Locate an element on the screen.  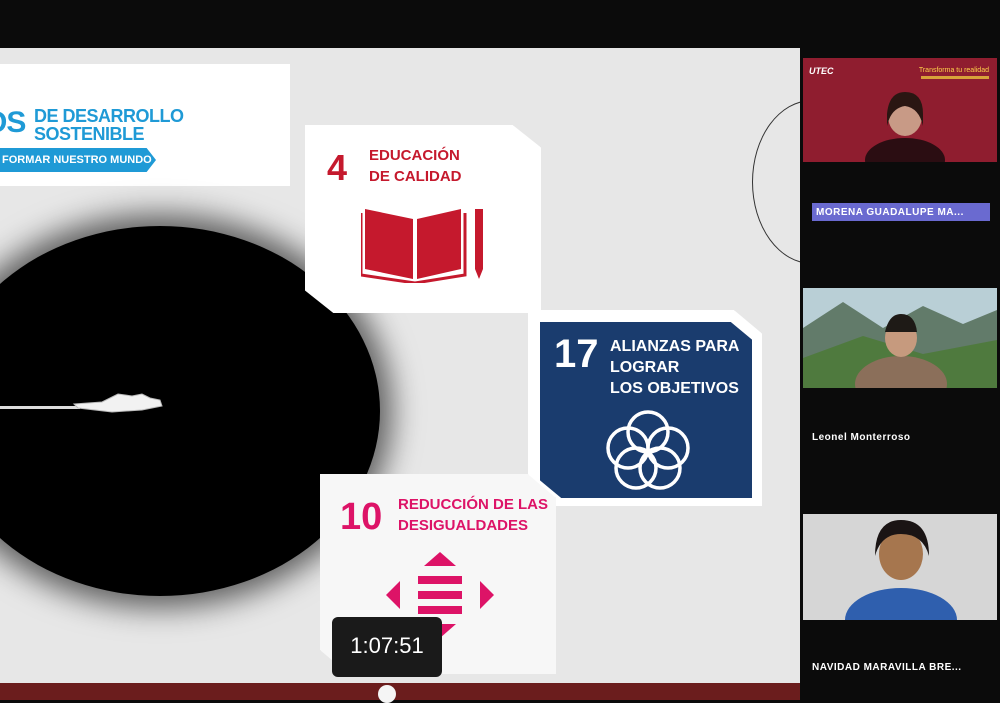
card-title-line: EDUCACIÓN is located at coordinates (414, 155).